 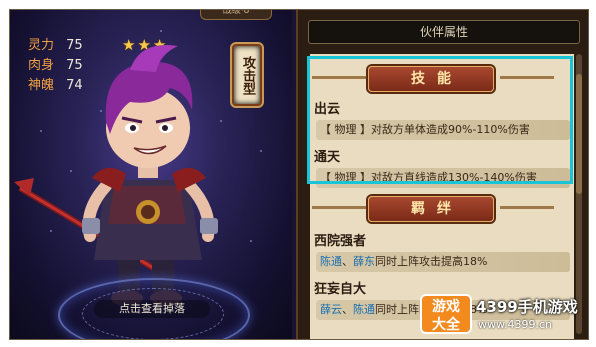 I want to click on watermark-logo: 游戏 大全, so click(x=446, y=314).